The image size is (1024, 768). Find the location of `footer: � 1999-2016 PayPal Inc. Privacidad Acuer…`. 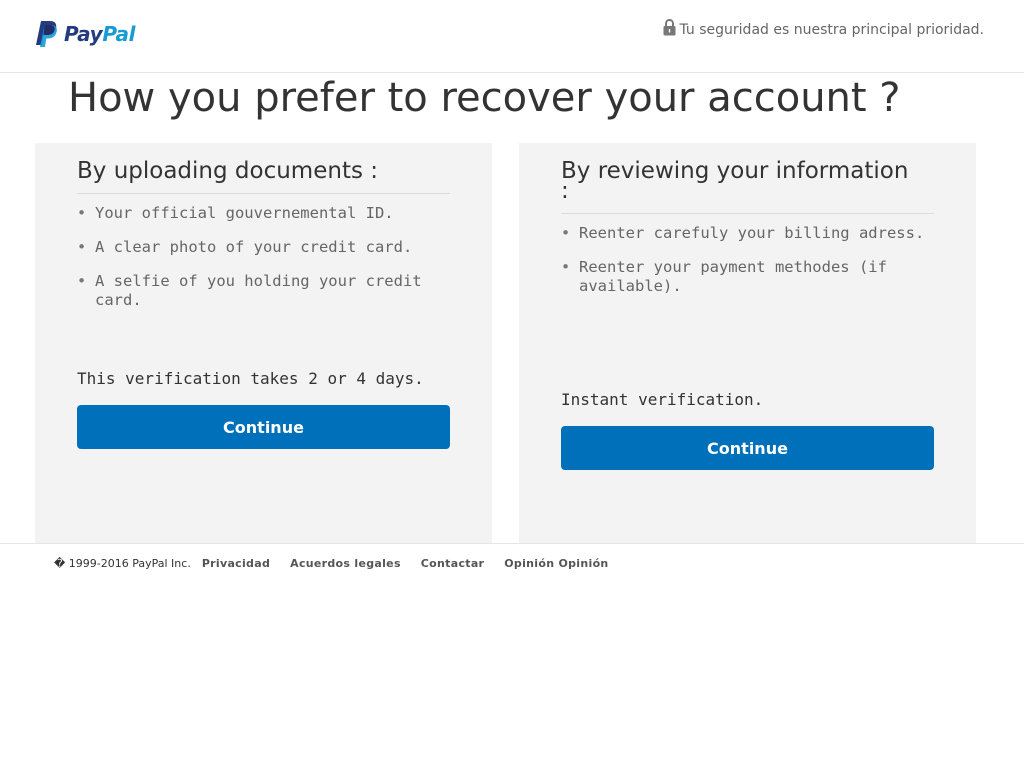

footer: � 1999-2016 PayPal Inc. Privacidad Acuer… is located at coordinates (512, 563).